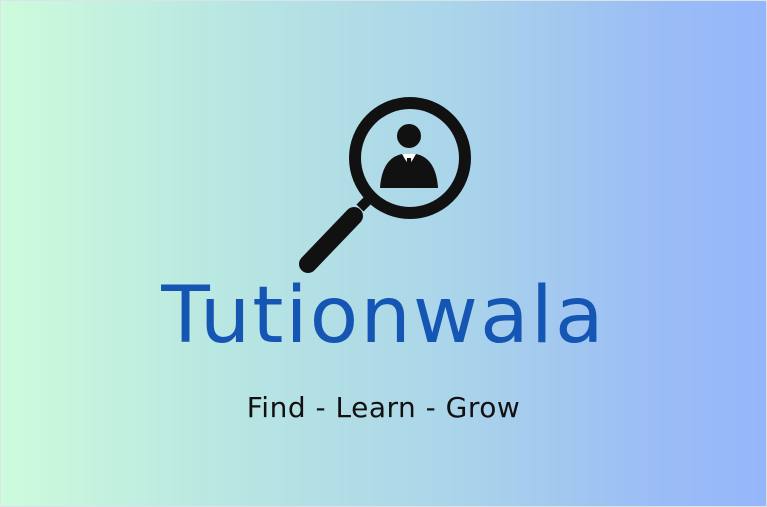 The height and width of the screenshot is (507, 767). I want to click on tagline: Find - Learn - Grow, so click(383, 407).